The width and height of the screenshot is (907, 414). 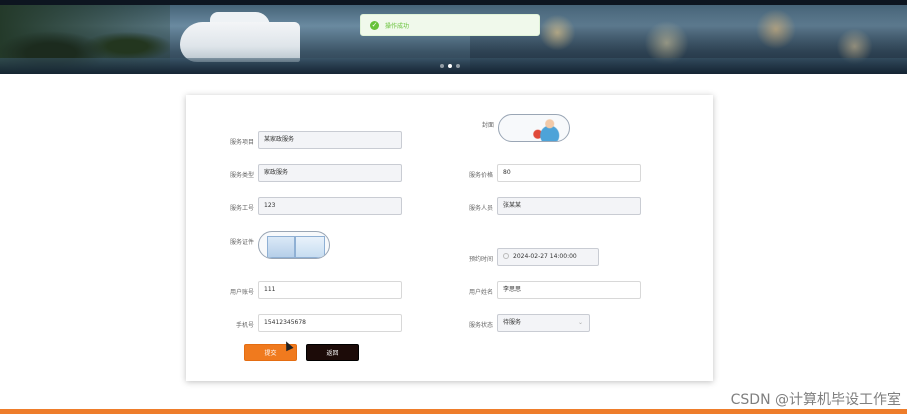 I want to click on service-price-label: 服务价格, so click(x=480, y=175).